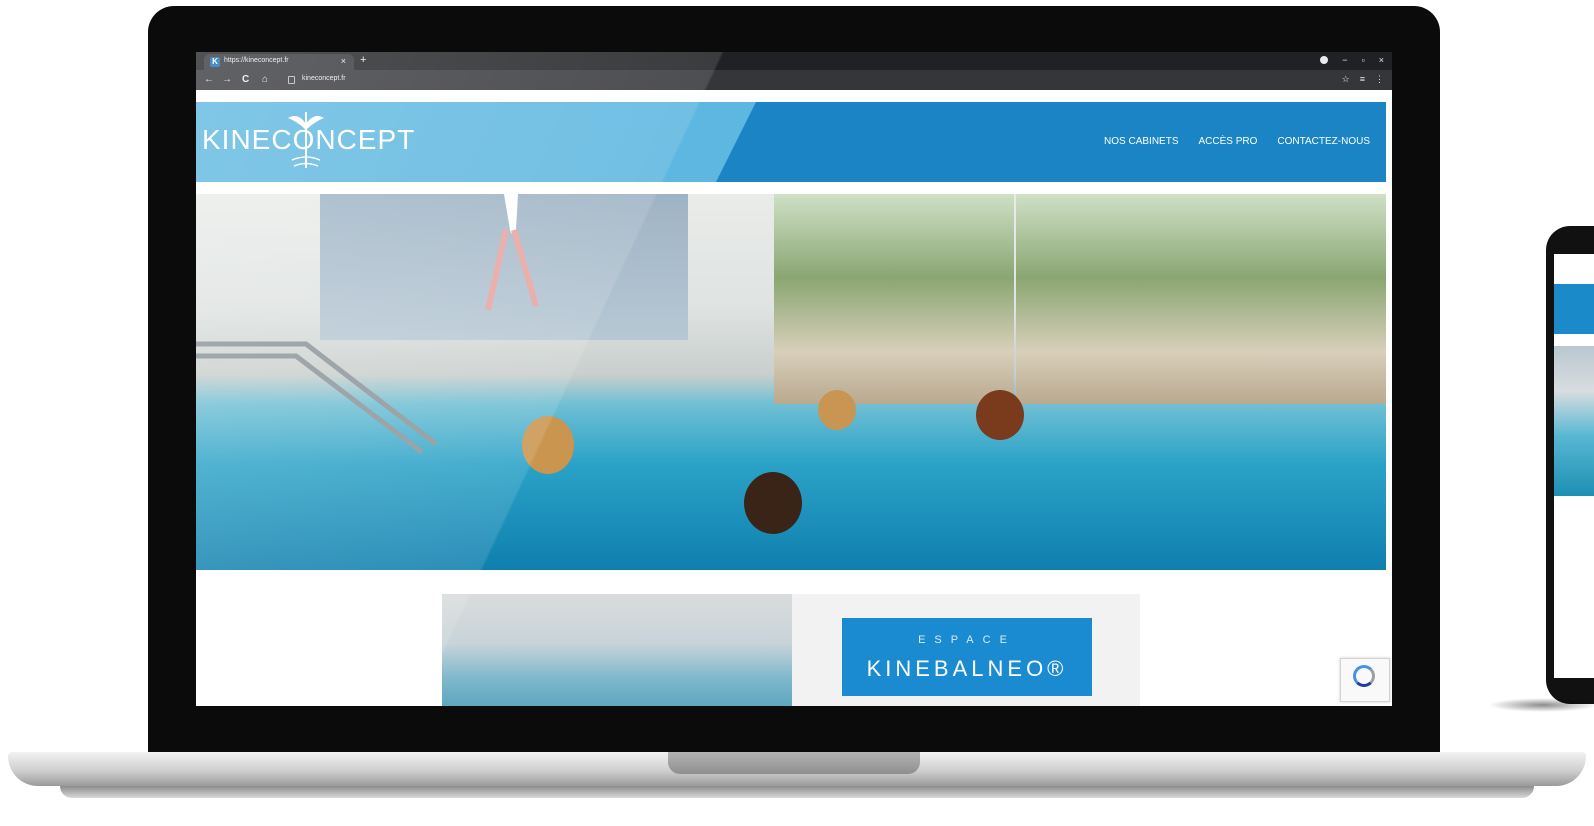 The height and width of the screenshot is (826, 1594). I want to click on tab-close-icon: ×, so click(343, 61).